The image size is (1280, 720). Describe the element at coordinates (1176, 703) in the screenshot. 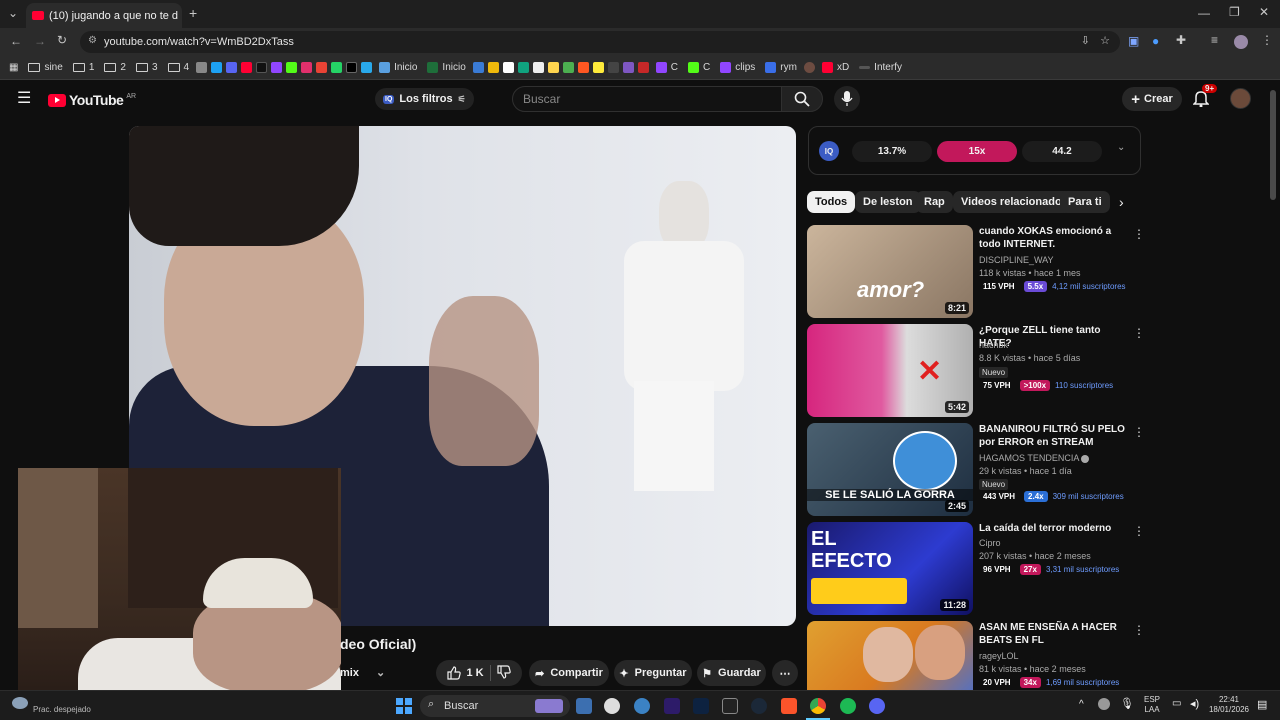

I see `network-icon: ▭` at that location.